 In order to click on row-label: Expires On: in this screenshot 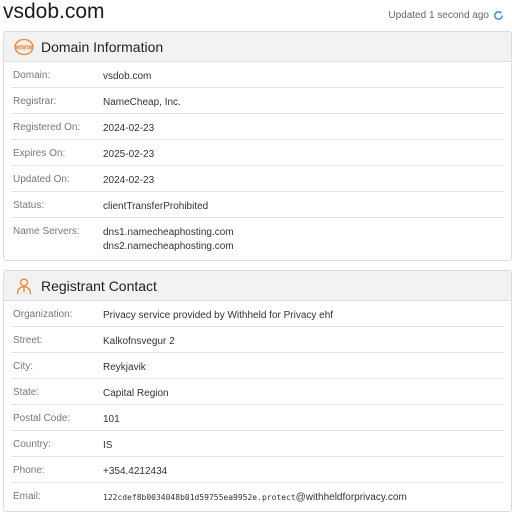, I will do `click(39, 153)`.